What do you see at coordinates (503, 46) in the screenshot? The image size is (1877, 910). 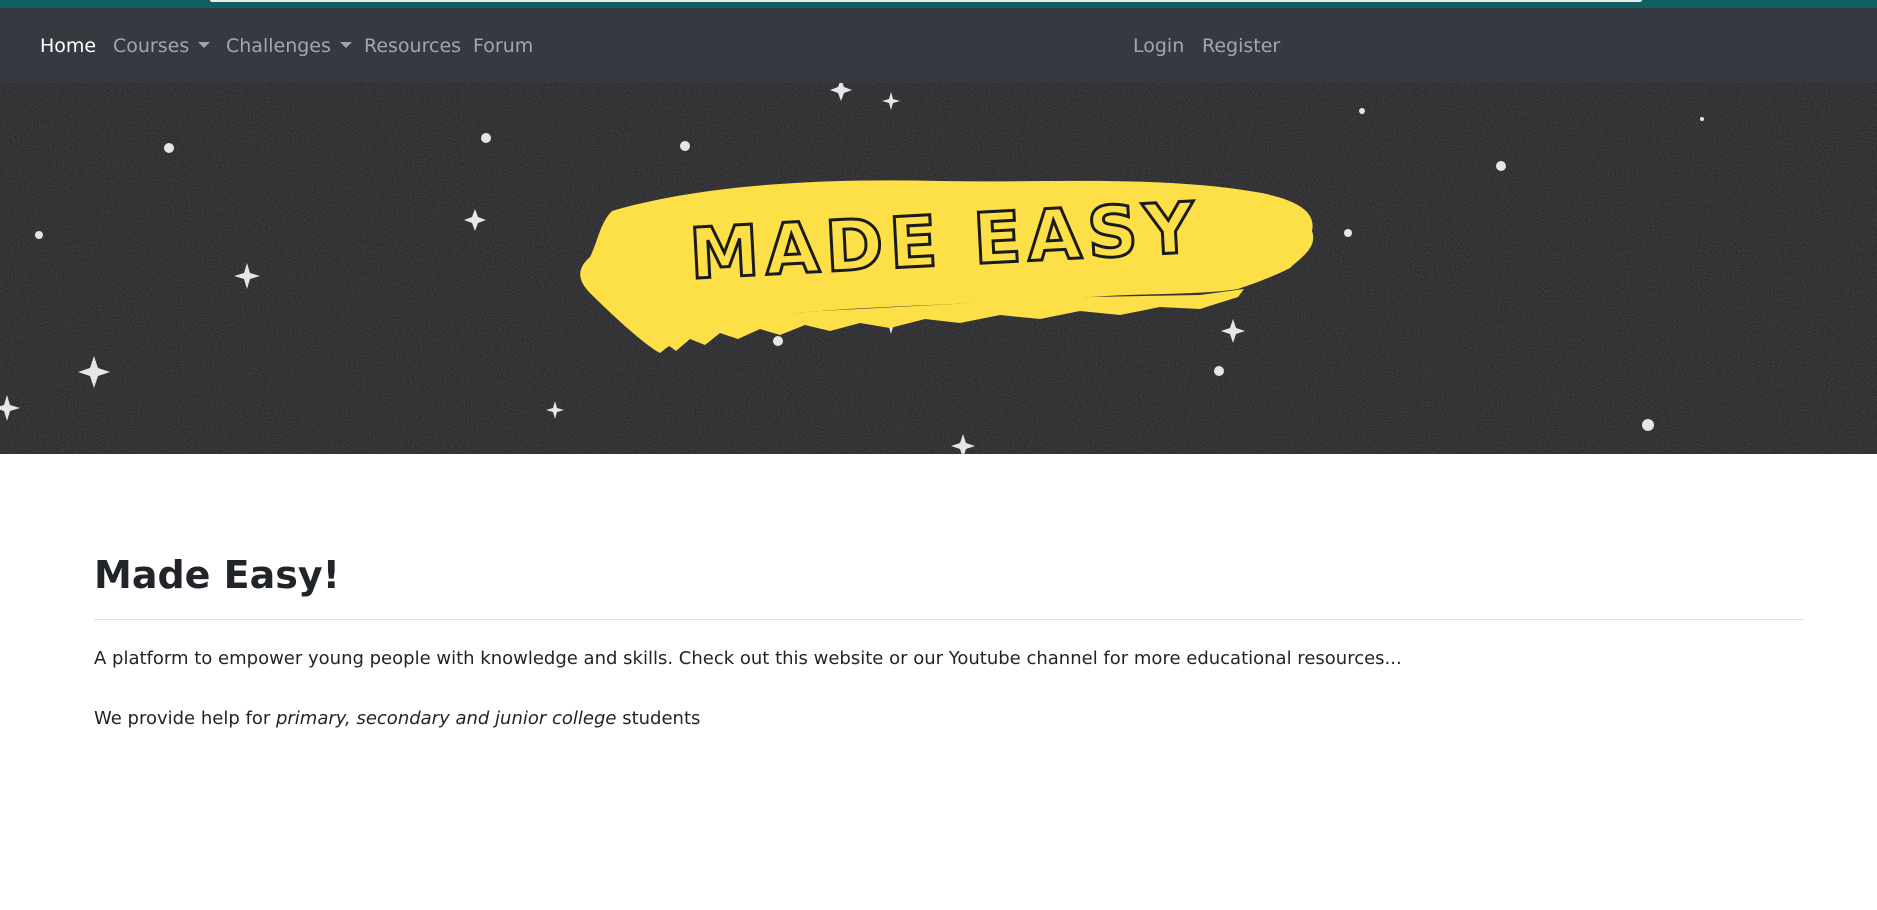 I see `nav-forum-link: Forum` at bounding box center [503, 46].